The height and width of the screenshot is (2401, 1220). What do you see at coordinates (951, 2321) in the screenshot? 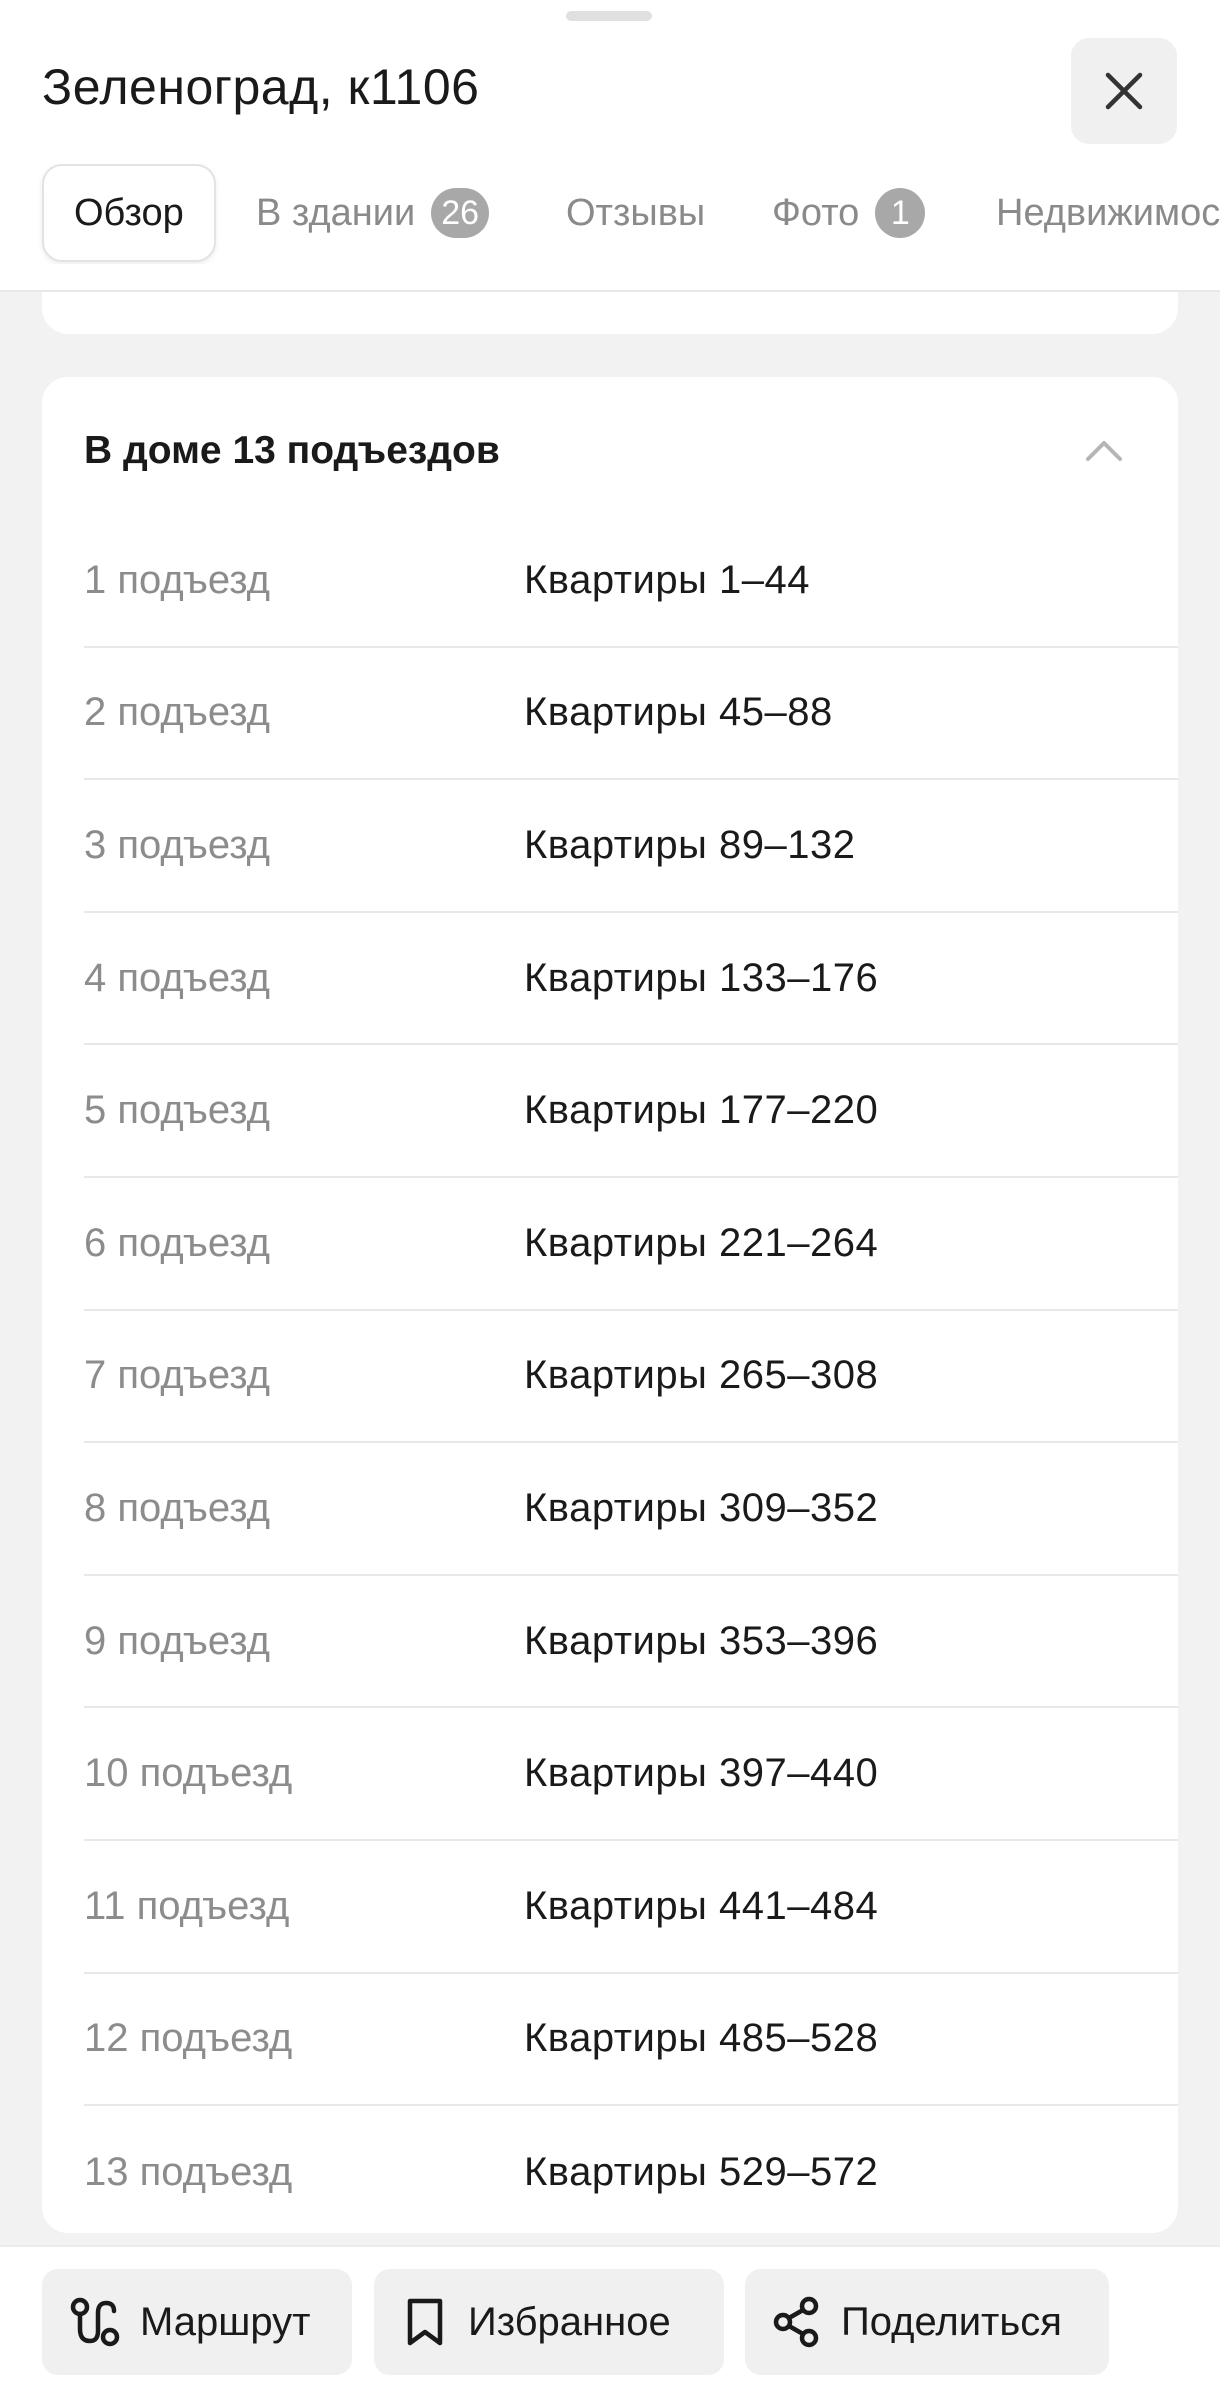
I see `share-label: Поделиться` at bounding box center [951, 2321].